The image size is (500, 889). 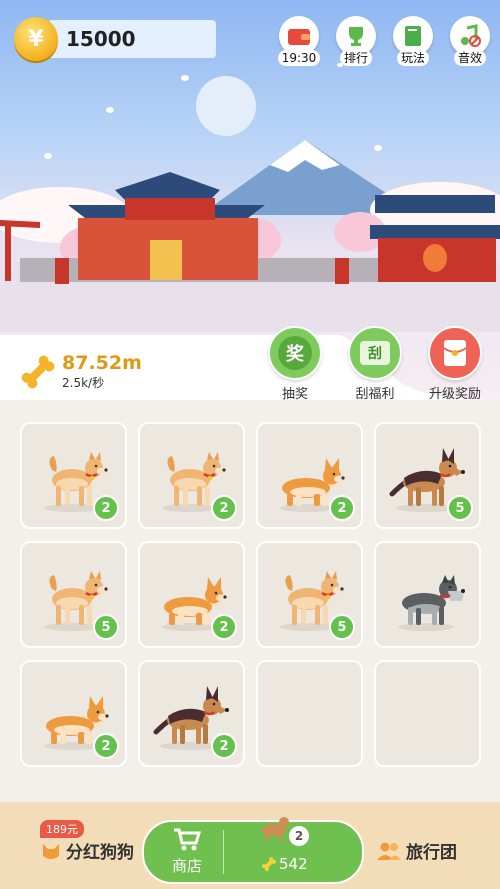 I want to click on bone-total: 87.52m, so click(x=102, y=363).